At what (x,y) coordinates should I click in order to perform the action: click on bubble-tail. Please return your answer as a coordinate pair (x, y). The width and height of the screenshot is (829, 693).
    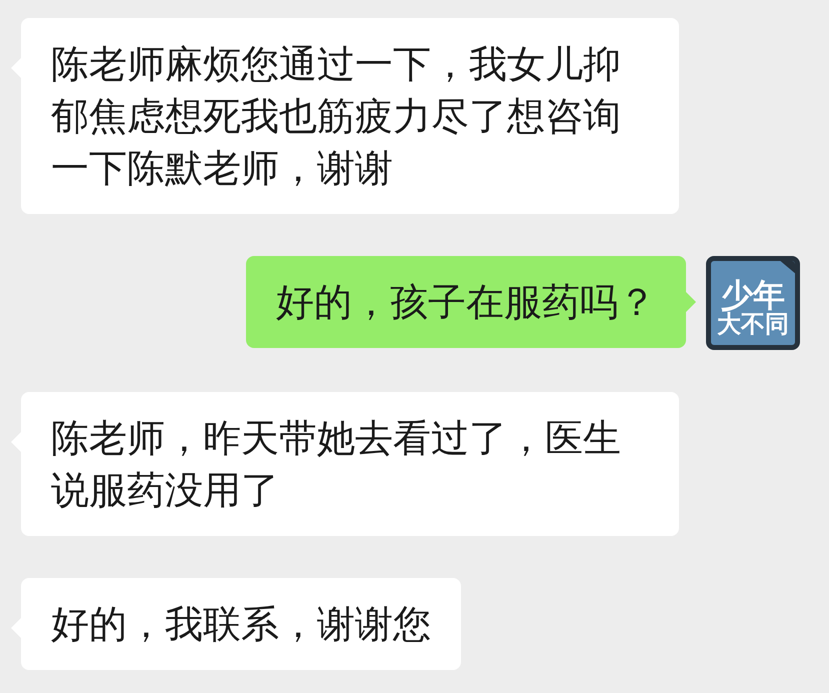
    Looking at the image, I should click on (691, 302).